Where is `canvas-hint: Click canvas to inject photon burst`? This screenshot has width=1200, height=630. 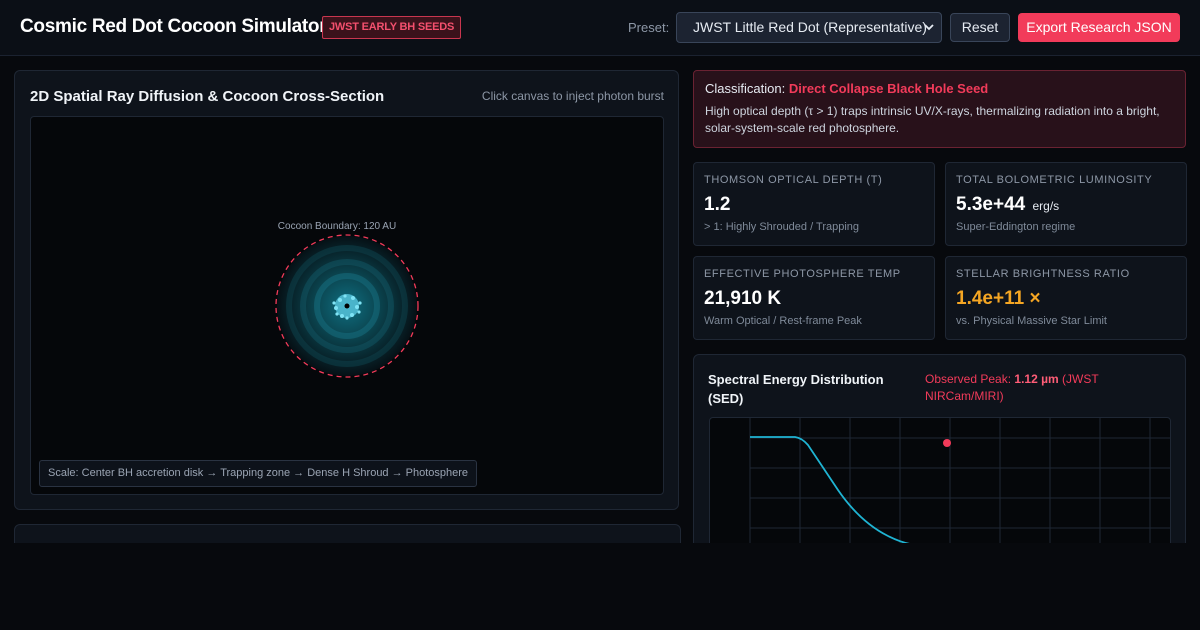
canvas-hint: Click canvas to inject photon burst is located at coordinates (572, 96).